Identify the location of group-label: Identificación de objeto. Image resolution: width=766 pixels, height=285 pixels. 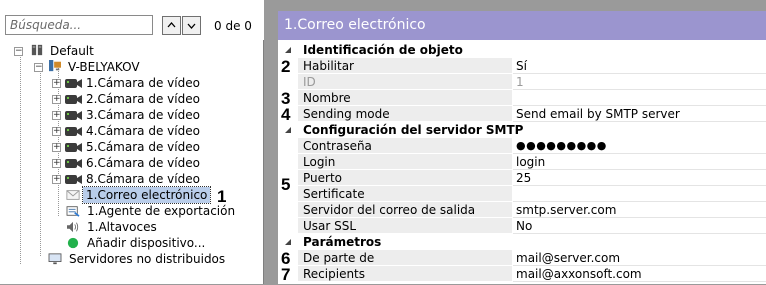
(532, 50).